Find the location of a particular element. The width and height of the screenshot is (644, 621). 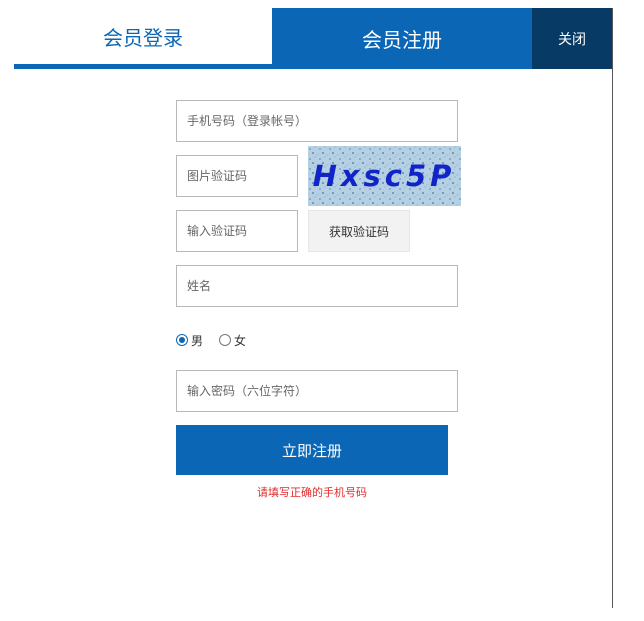

password-input is located at coordinates (317, 391).